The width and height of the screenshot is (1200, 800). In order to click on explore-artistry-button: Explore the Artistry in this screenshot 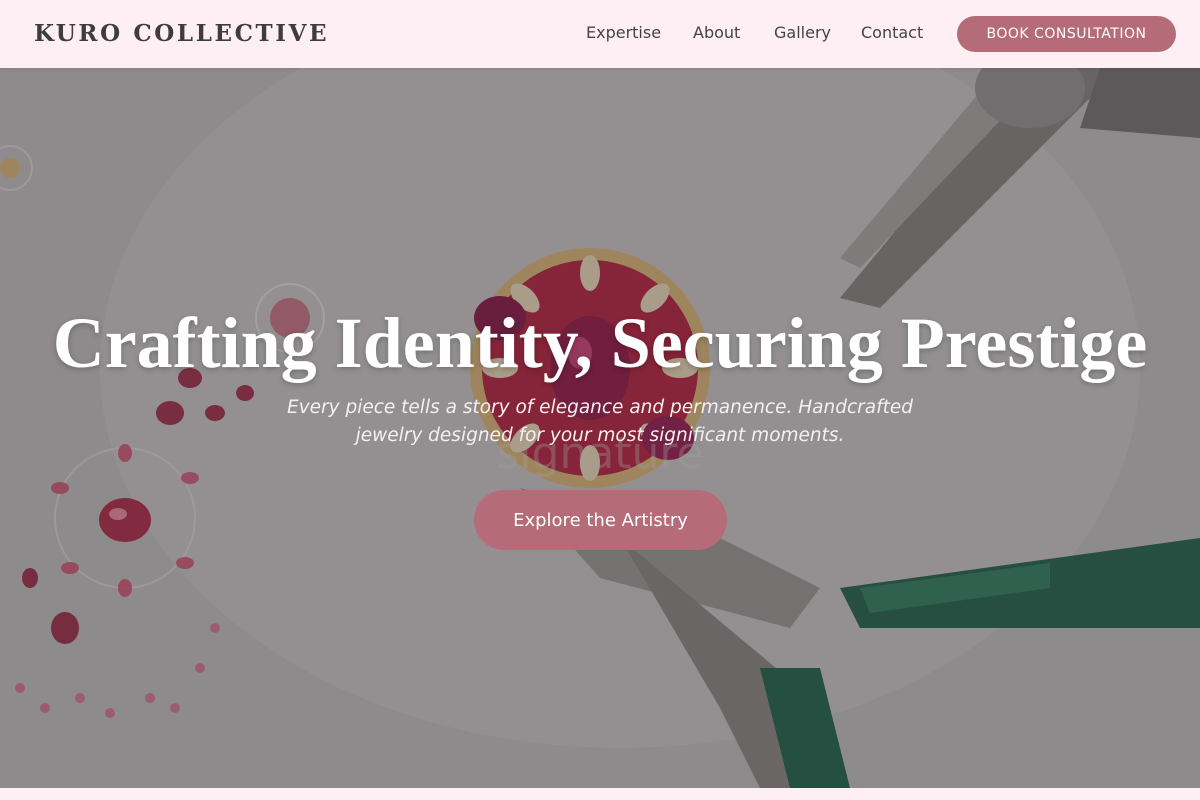, I will do `click(600, 520)`.